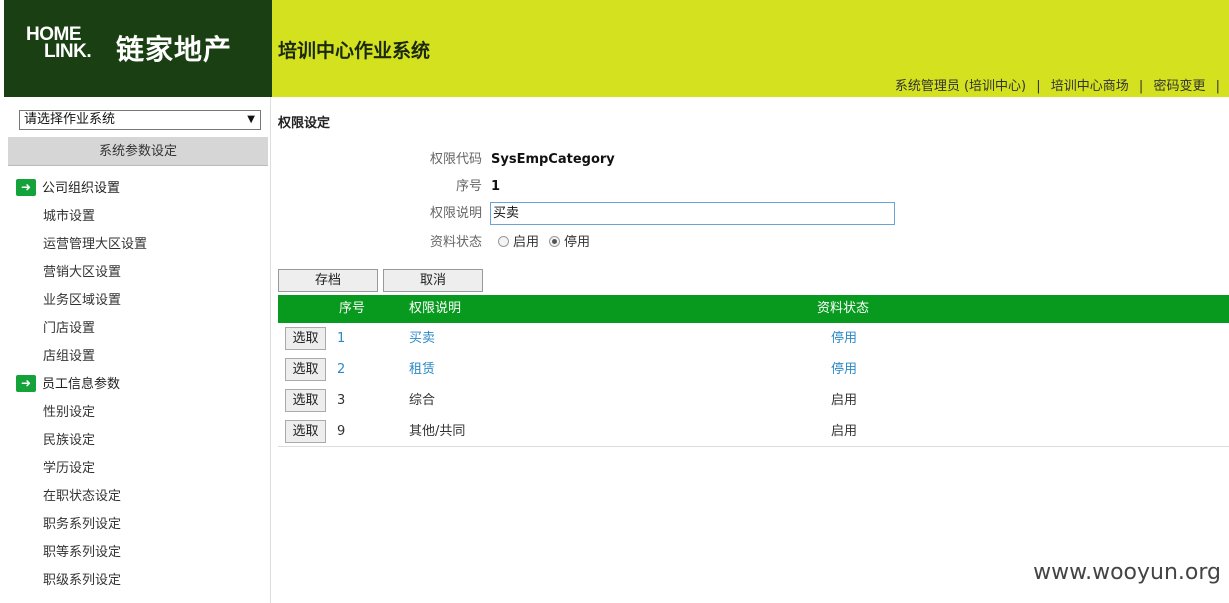  What do you see at coordinates (503, 241) in the screenshot?
I see `status-on-radio` at bounding box center [503, 241].